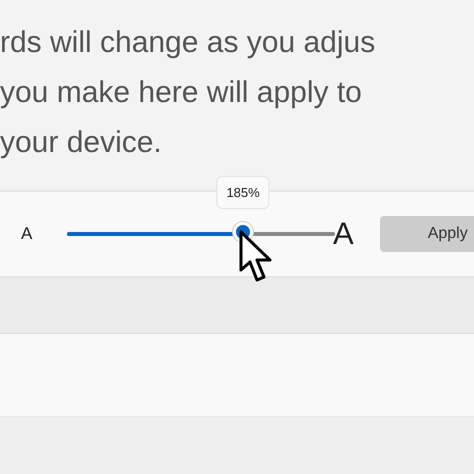 The width and height of the screenshot is (474, 474). Describe the element at coordinates (181, 93) in the screenshot. I see `description-text: you make here will apply to` at that location.